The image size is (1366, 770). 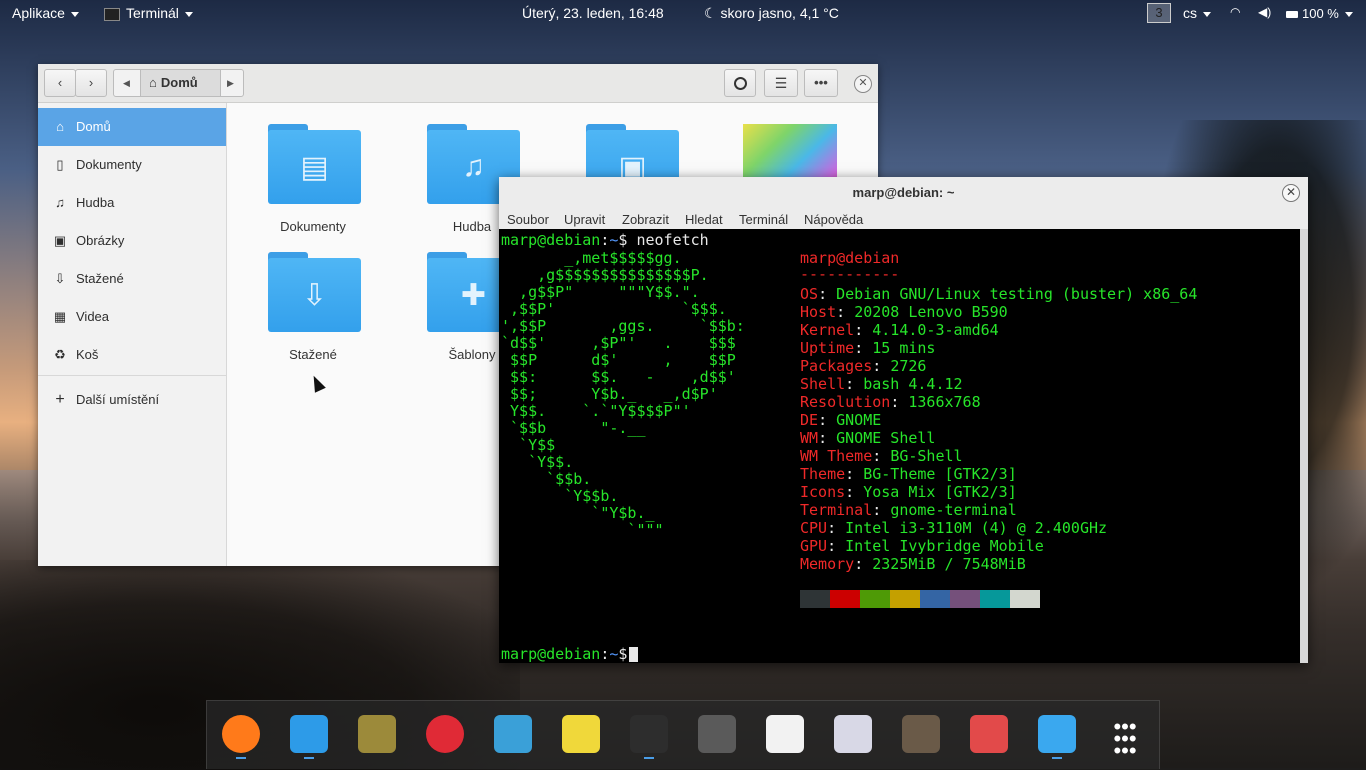 I want to click on list-icon: ☰, so click(x=781, y=83).